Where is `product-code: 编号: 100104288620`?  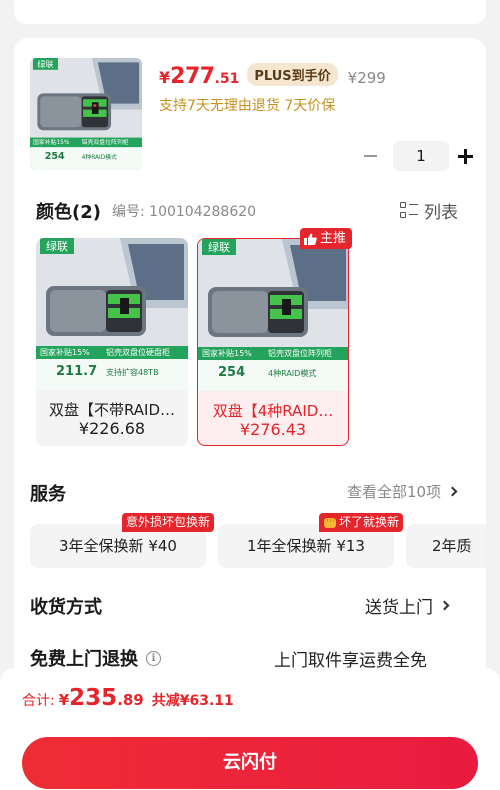
product-code: 编号: 100104288620 is located at coordinates (184, 212).